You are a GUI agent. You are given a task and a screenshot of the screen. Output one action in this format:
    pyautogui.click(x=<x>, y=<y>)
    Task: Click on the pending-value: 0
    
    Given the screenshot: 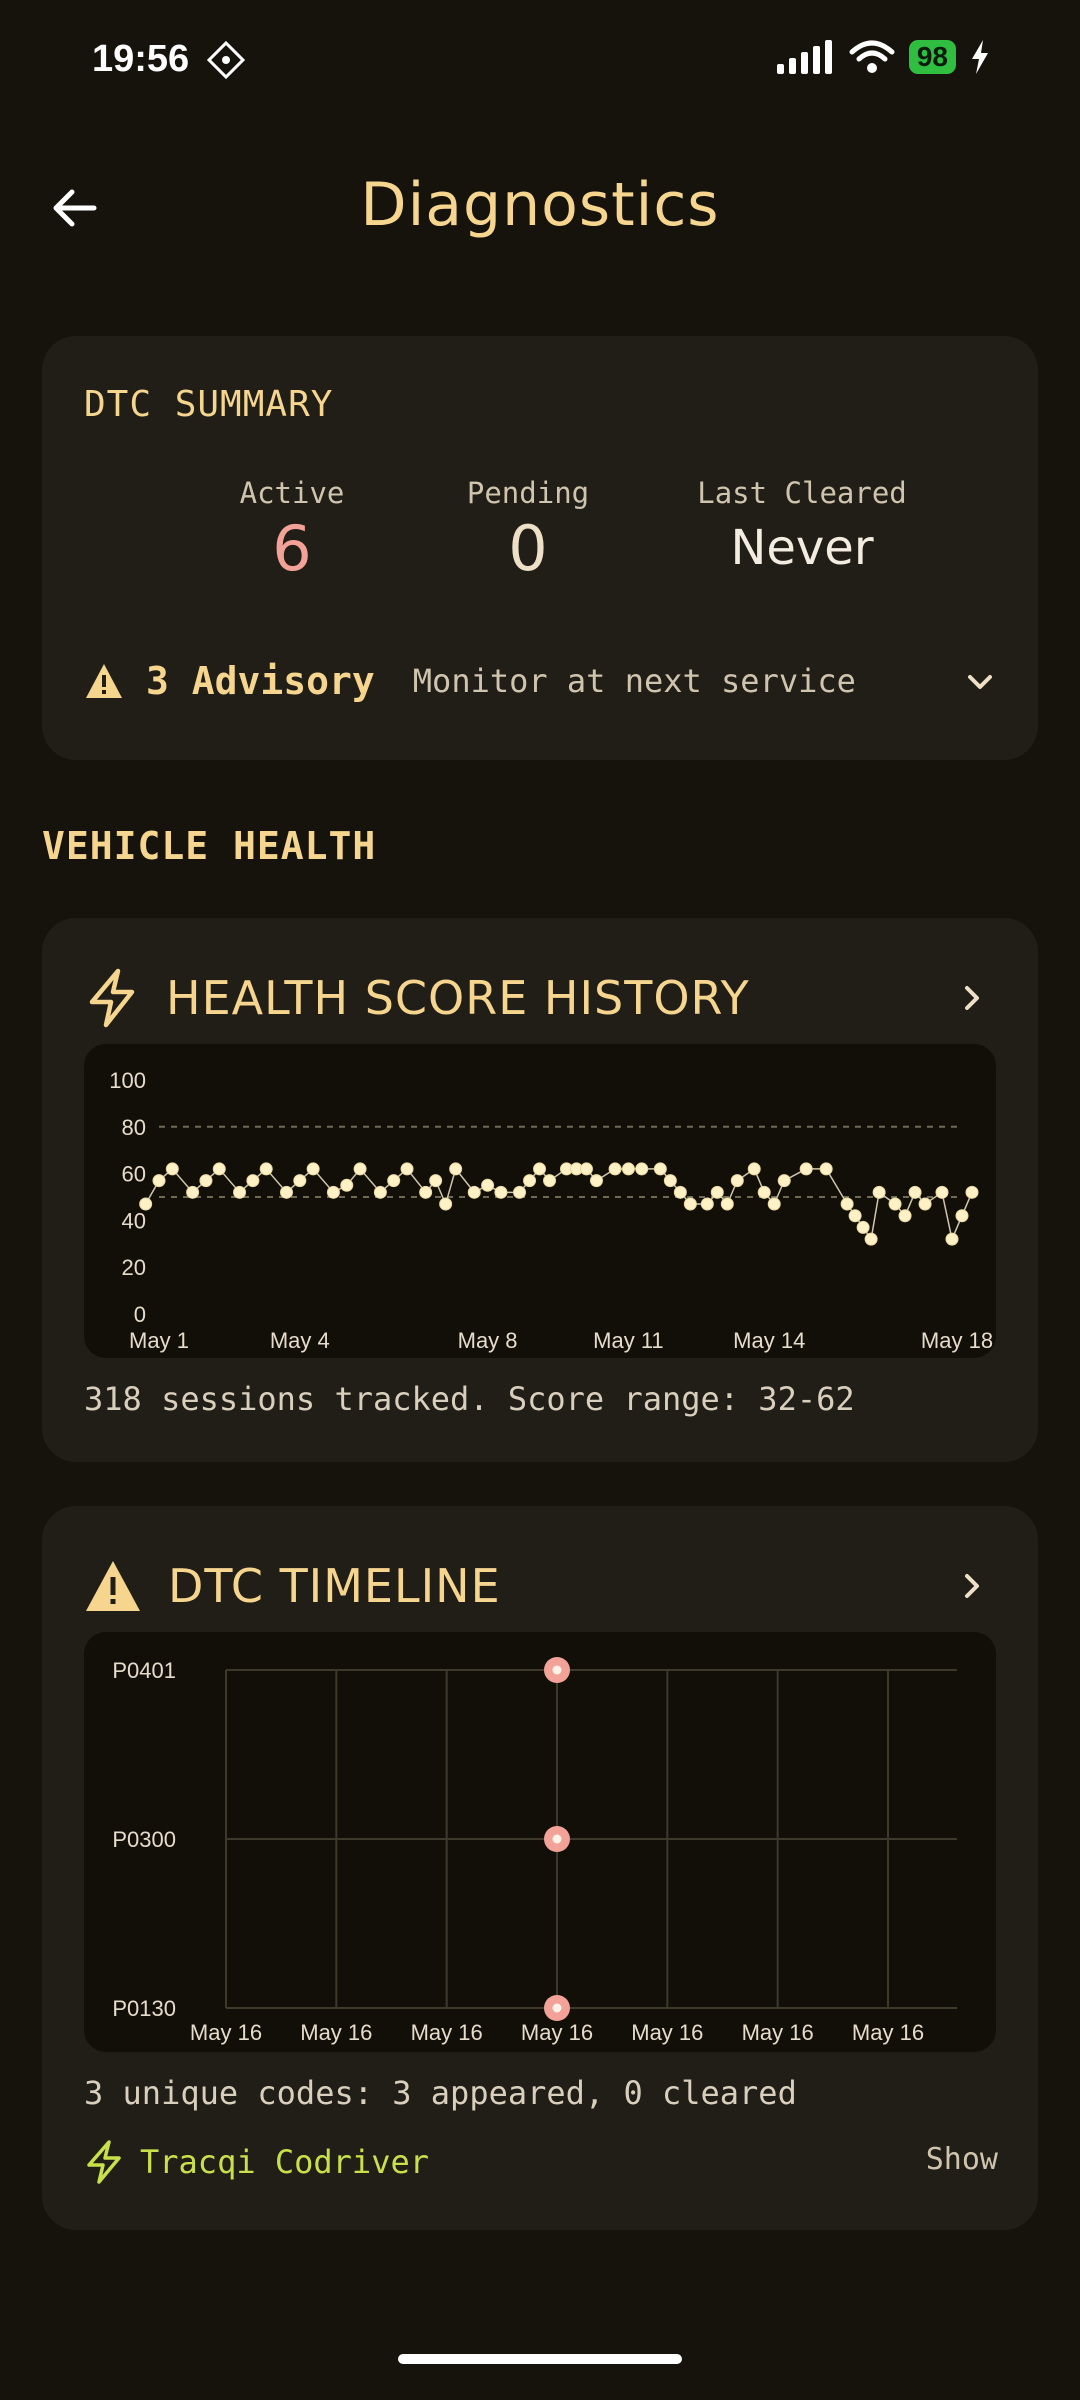 What is the action you would take?
    pyautogui.click(x=528, y=548)
    